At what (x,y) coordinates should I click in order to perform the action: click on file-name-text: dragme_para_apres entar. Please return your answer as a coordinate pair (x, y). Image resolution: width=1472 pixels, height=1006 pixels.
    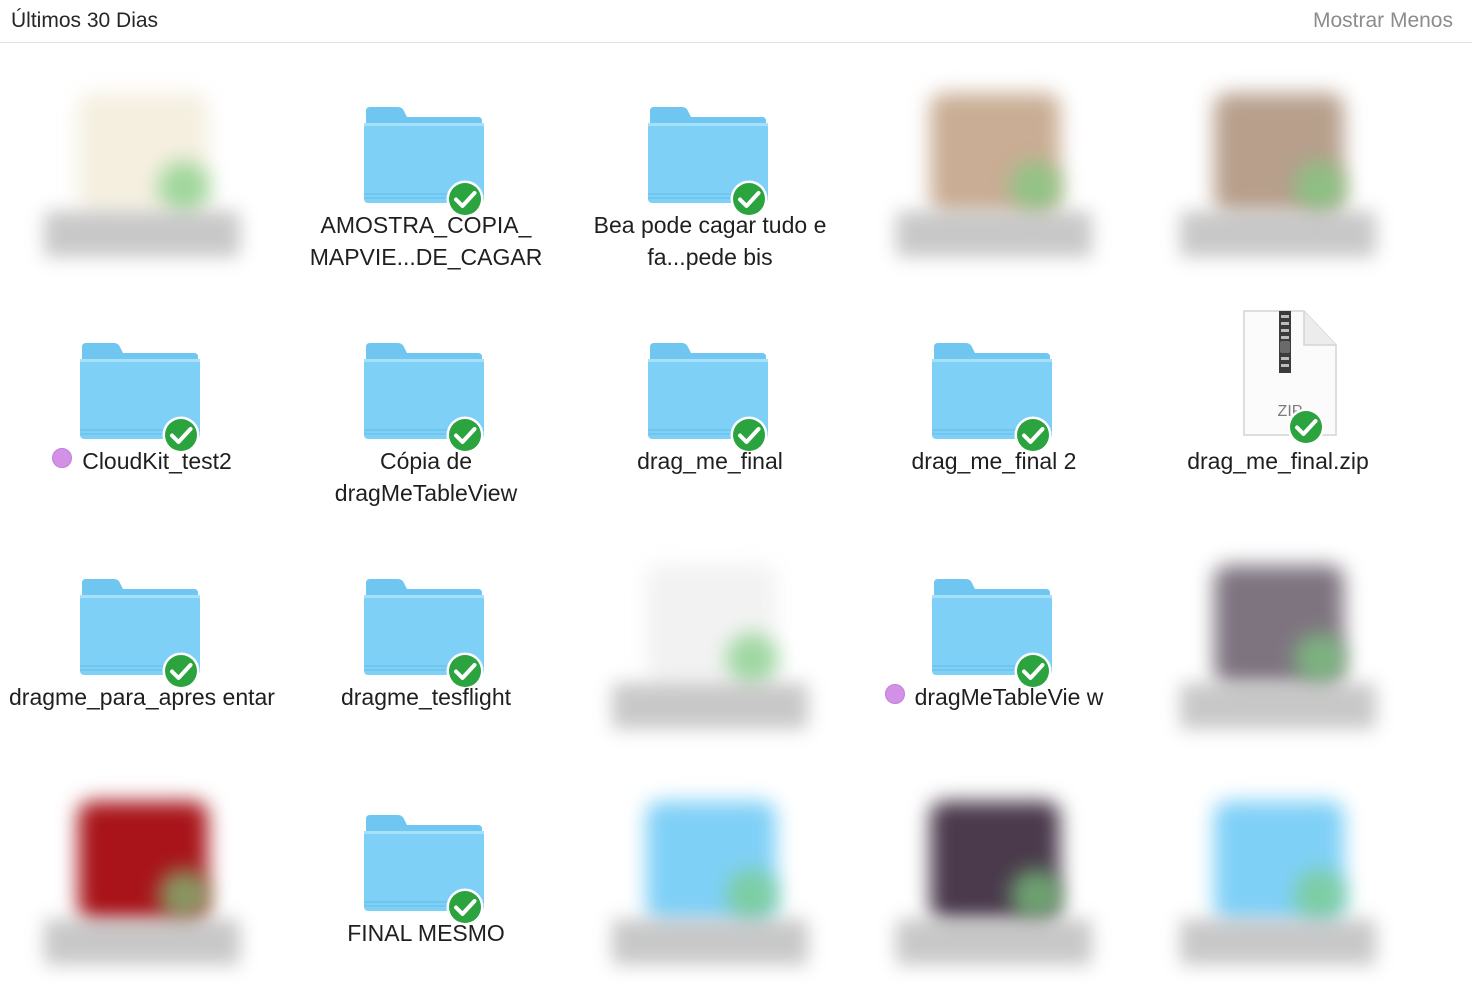
    Looking at the image, I should click on (142, 697).